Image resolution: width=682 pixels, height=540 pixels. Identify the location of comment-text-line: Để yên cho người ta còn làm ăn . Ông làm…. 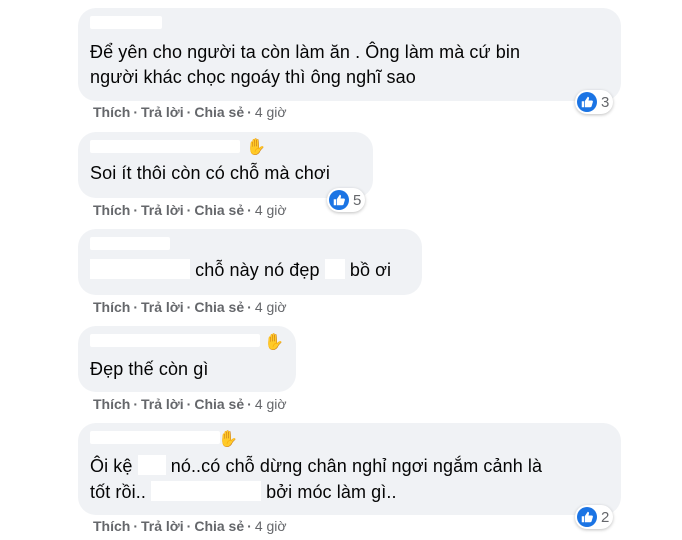
(305, 52).